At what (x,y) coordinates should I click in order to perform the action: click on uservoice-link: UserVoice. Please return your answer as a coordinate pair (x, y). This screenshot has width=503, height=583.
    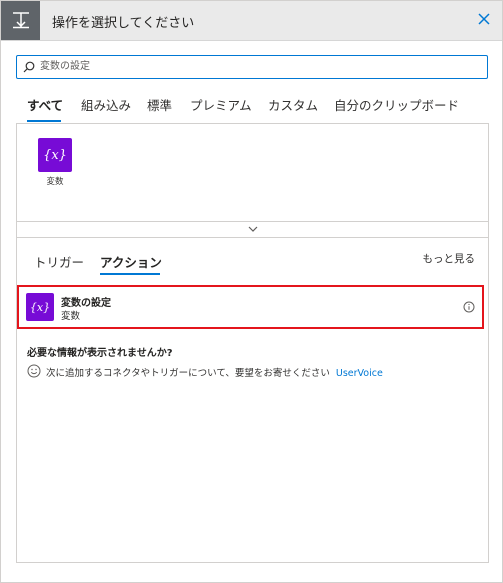
    Looking at the image, I should click on (359, 373).